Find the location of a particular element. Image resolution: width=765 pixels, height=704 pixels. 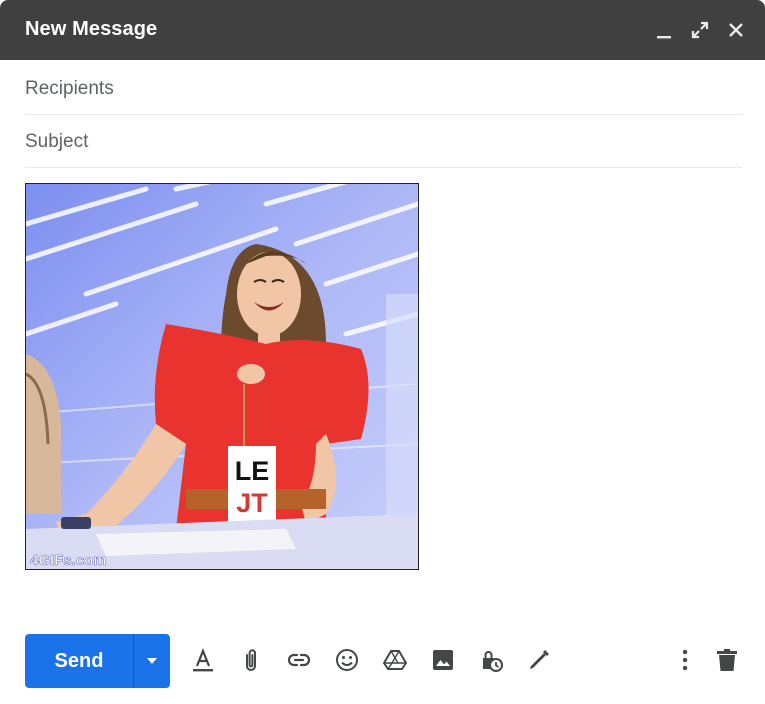

drive-icon is located at coordinates (395, 660).